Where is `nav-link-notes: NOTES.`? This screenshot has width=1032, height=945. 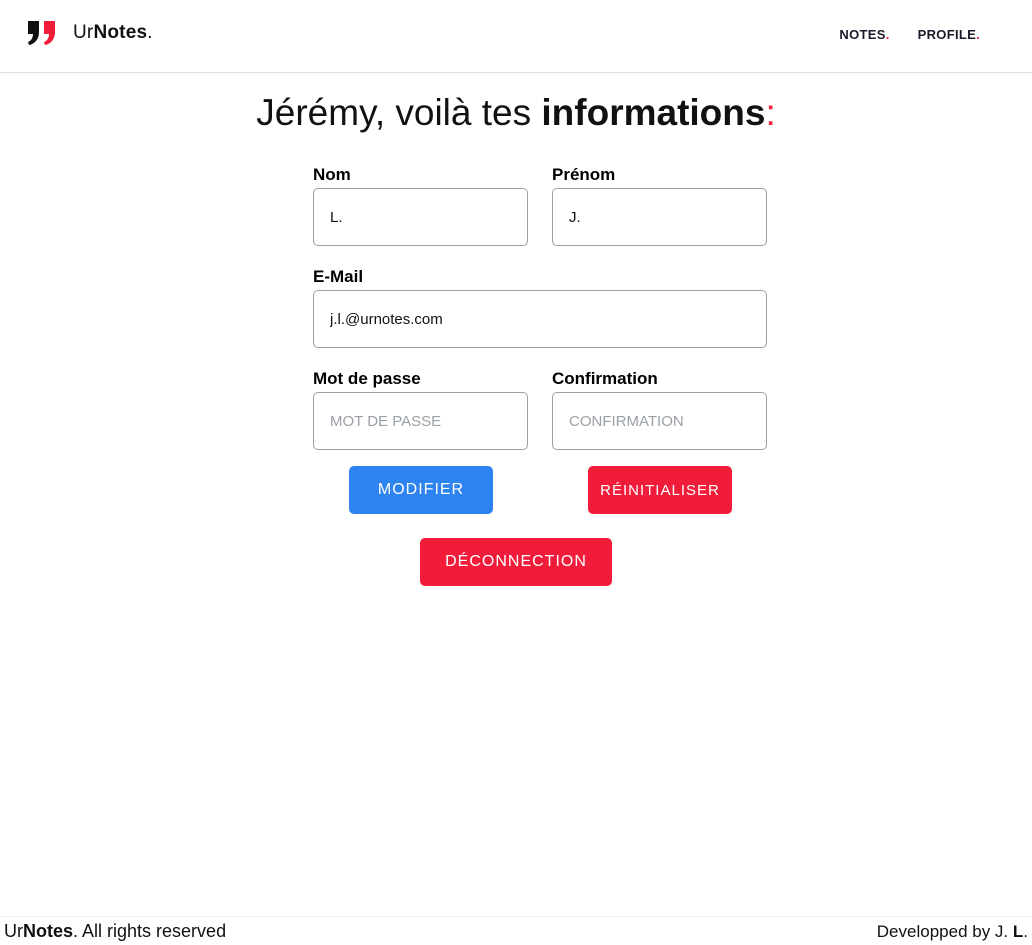 nav-link-notes: NOTES. is located at coordinates (864, 34).